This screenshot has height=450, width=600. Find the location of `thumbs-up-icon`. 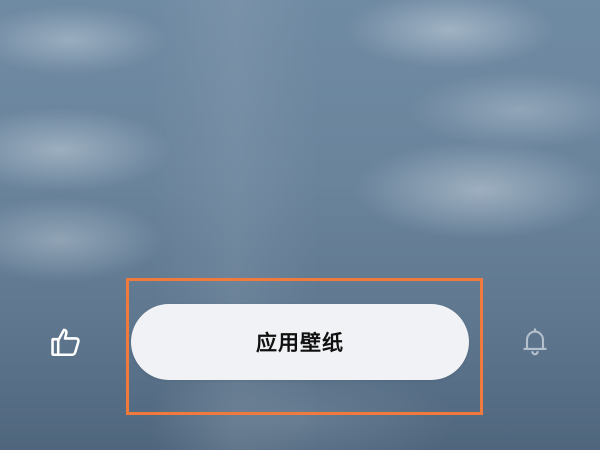

thumbs-up-icon is located at coordinates (65, 342).